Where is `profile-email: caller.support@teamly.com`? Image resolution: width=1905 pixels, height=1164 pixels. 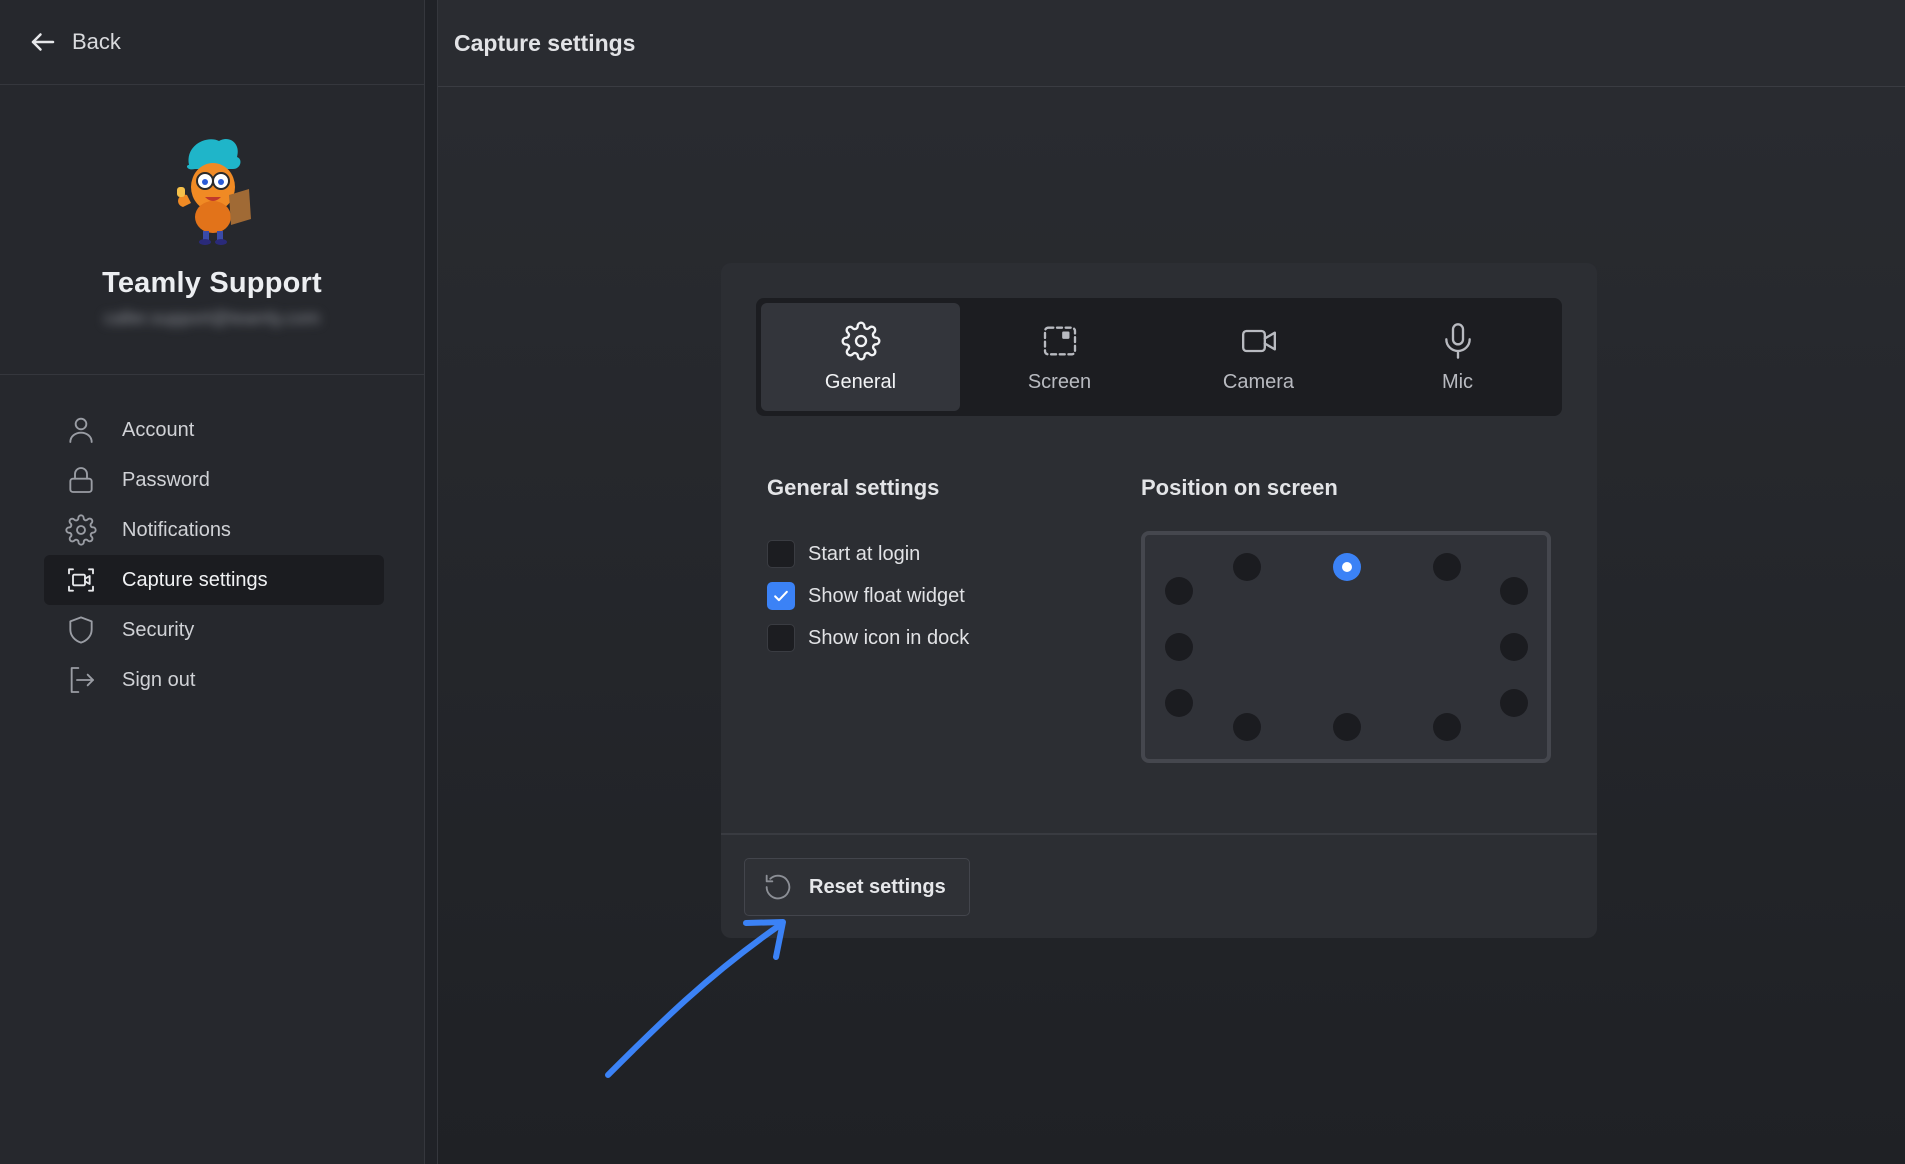
profile-email: caller.support@teamly.com is located at coordinates (212, 318).